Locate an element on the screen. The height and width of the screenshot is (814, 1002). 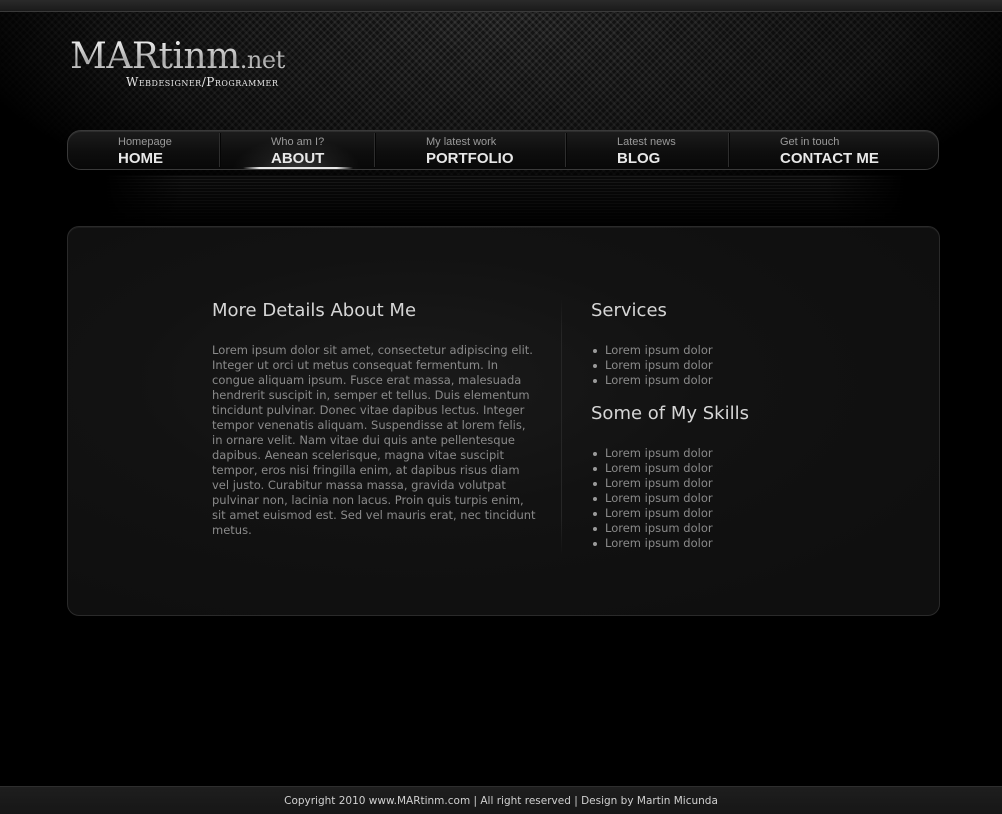
about-heading: More Details About Me is located at coordinates (314, 310).